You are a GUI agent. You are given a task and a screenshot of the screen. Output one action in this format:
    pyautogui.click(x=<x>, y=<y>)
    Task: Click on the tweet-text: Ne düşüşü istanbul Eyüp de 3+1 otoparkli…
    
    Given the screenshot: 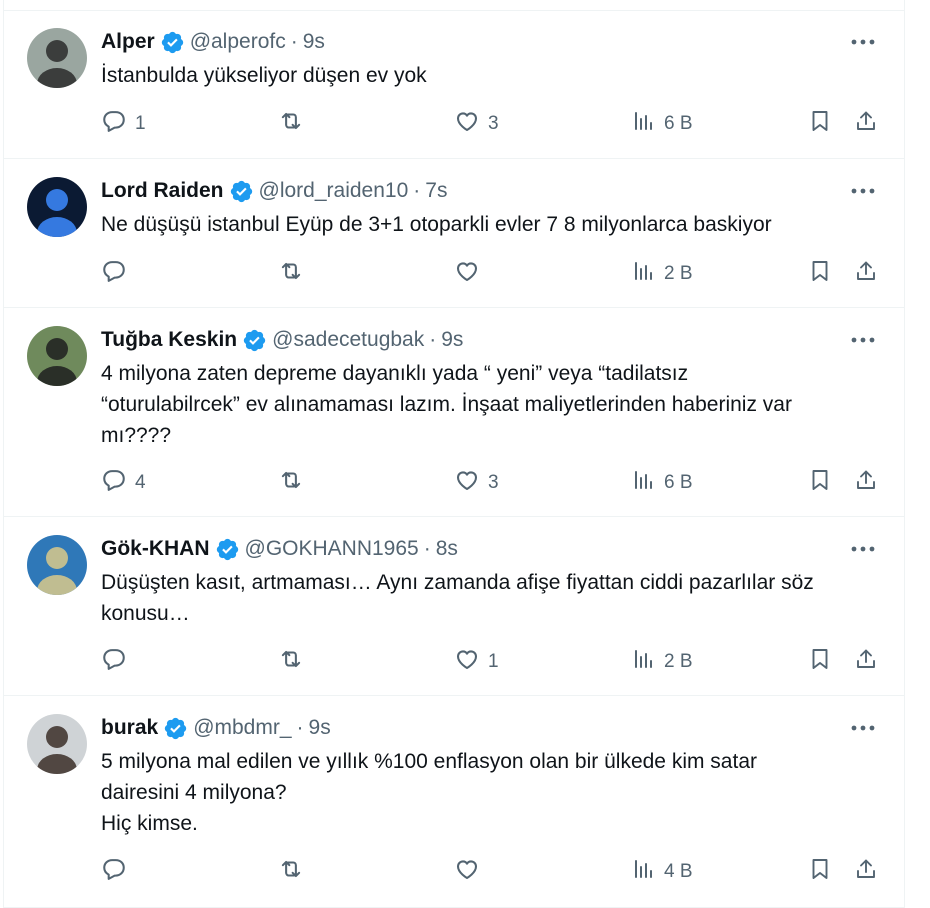 What is the action you would take?
    pyautogui.click(x=492, y=224)
    